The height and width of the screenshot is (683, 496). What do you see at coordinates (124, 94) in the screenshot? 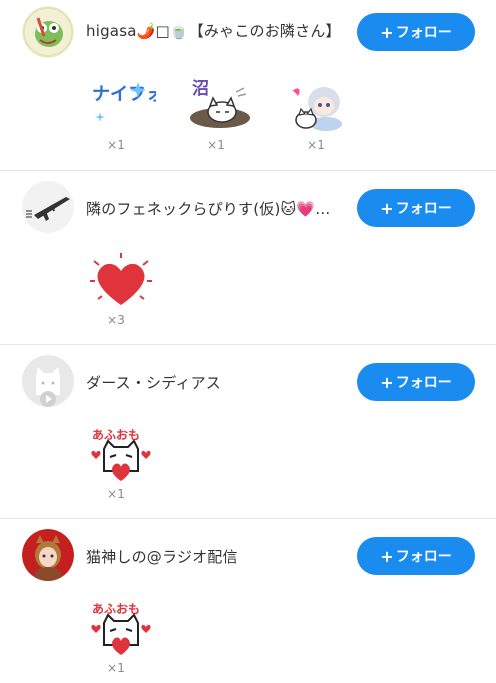
I see `svg-text: ナイフォロ` at bounding box center [124, 94].